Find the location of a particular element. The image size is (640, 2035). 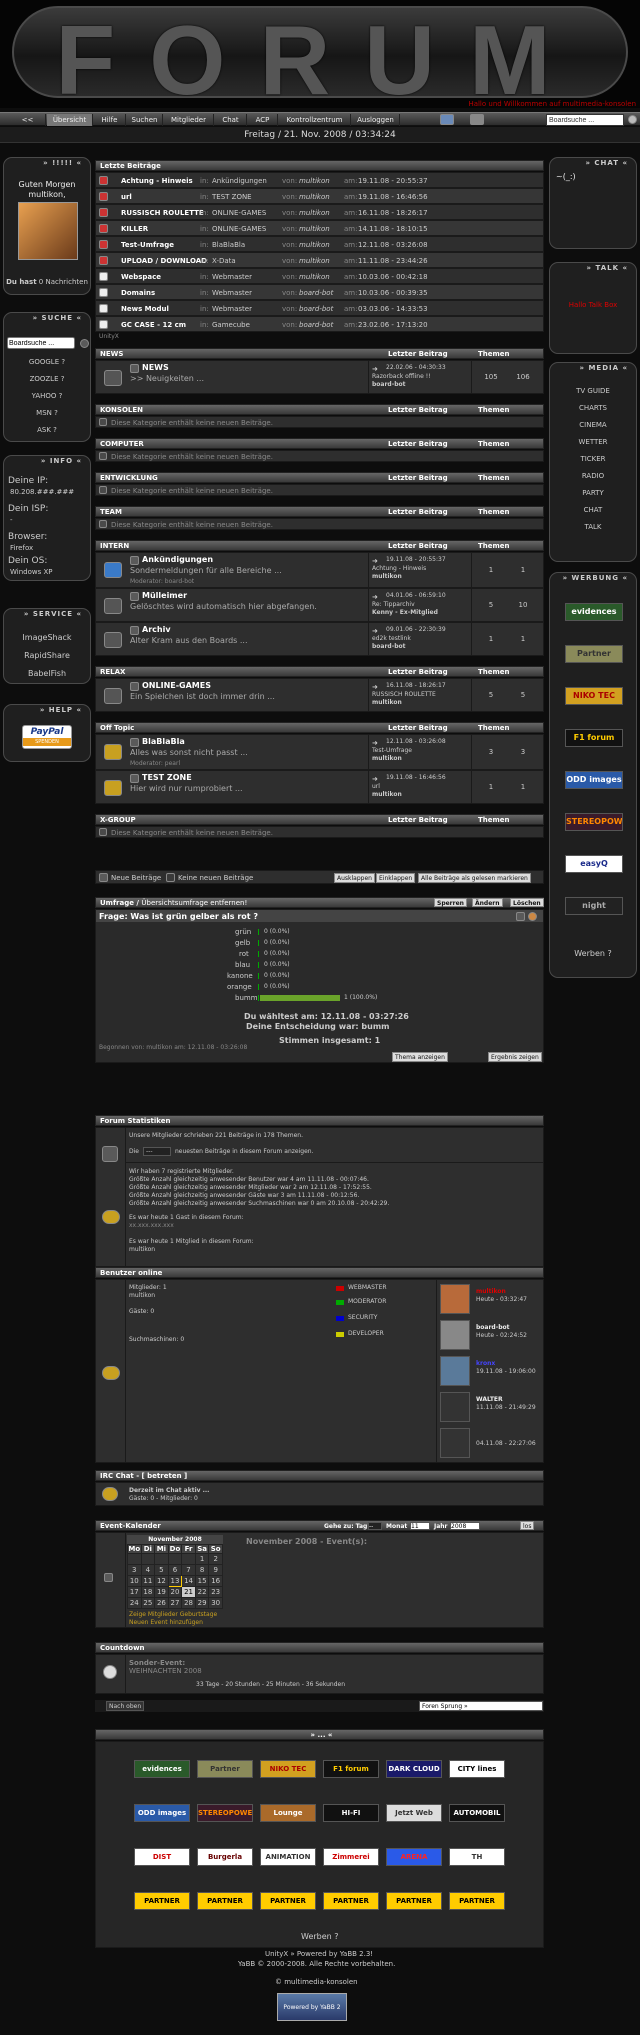

irc-title: IRC Chat - [ betreten ] is located at coordinates (143, 1476).